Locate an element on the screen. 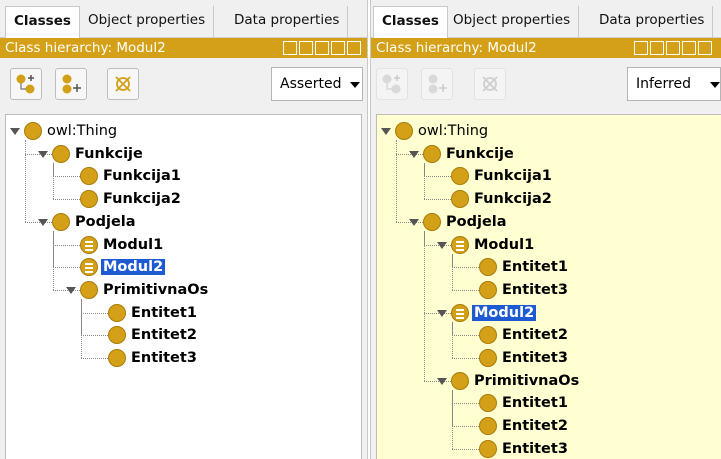  hierarchy-mode-dropdown: Inferred is located at coordinates (674, 84).